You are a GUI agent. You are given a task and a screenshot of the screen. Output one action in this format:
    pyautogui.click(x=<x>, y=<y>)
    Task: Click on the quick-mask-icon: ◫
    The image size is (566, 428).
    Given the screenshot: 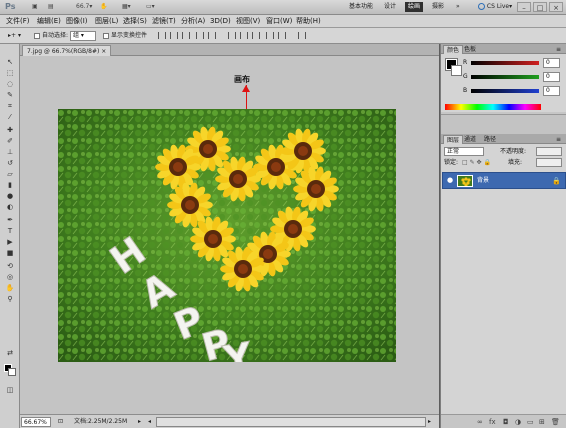 What is the action you would take?
    pyautogui.click(x=10, y=390)
    